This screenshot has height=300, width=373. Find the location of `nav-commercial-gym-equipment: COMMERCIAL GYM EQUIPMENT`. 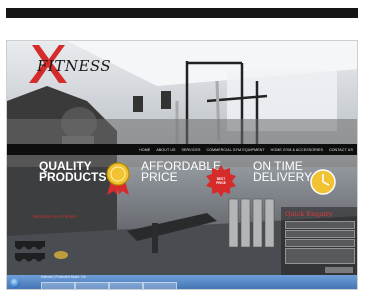

nav-commercial-gym-equipment: COMMERCIAL GYM EQUIPMENT is located at coordinates (235, 150).